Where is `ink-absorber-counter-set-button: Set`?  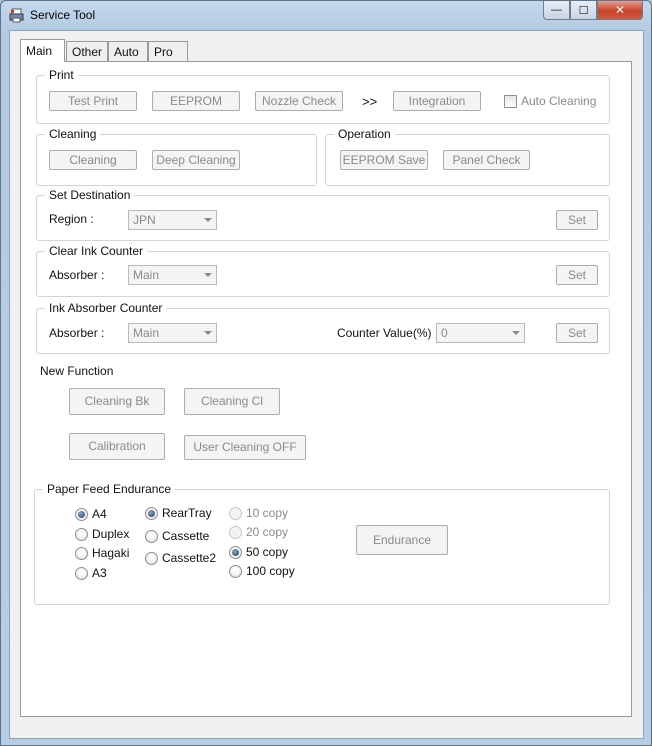 ink-absorber-counter-set-button: Set is located at coordinates (577, 333).